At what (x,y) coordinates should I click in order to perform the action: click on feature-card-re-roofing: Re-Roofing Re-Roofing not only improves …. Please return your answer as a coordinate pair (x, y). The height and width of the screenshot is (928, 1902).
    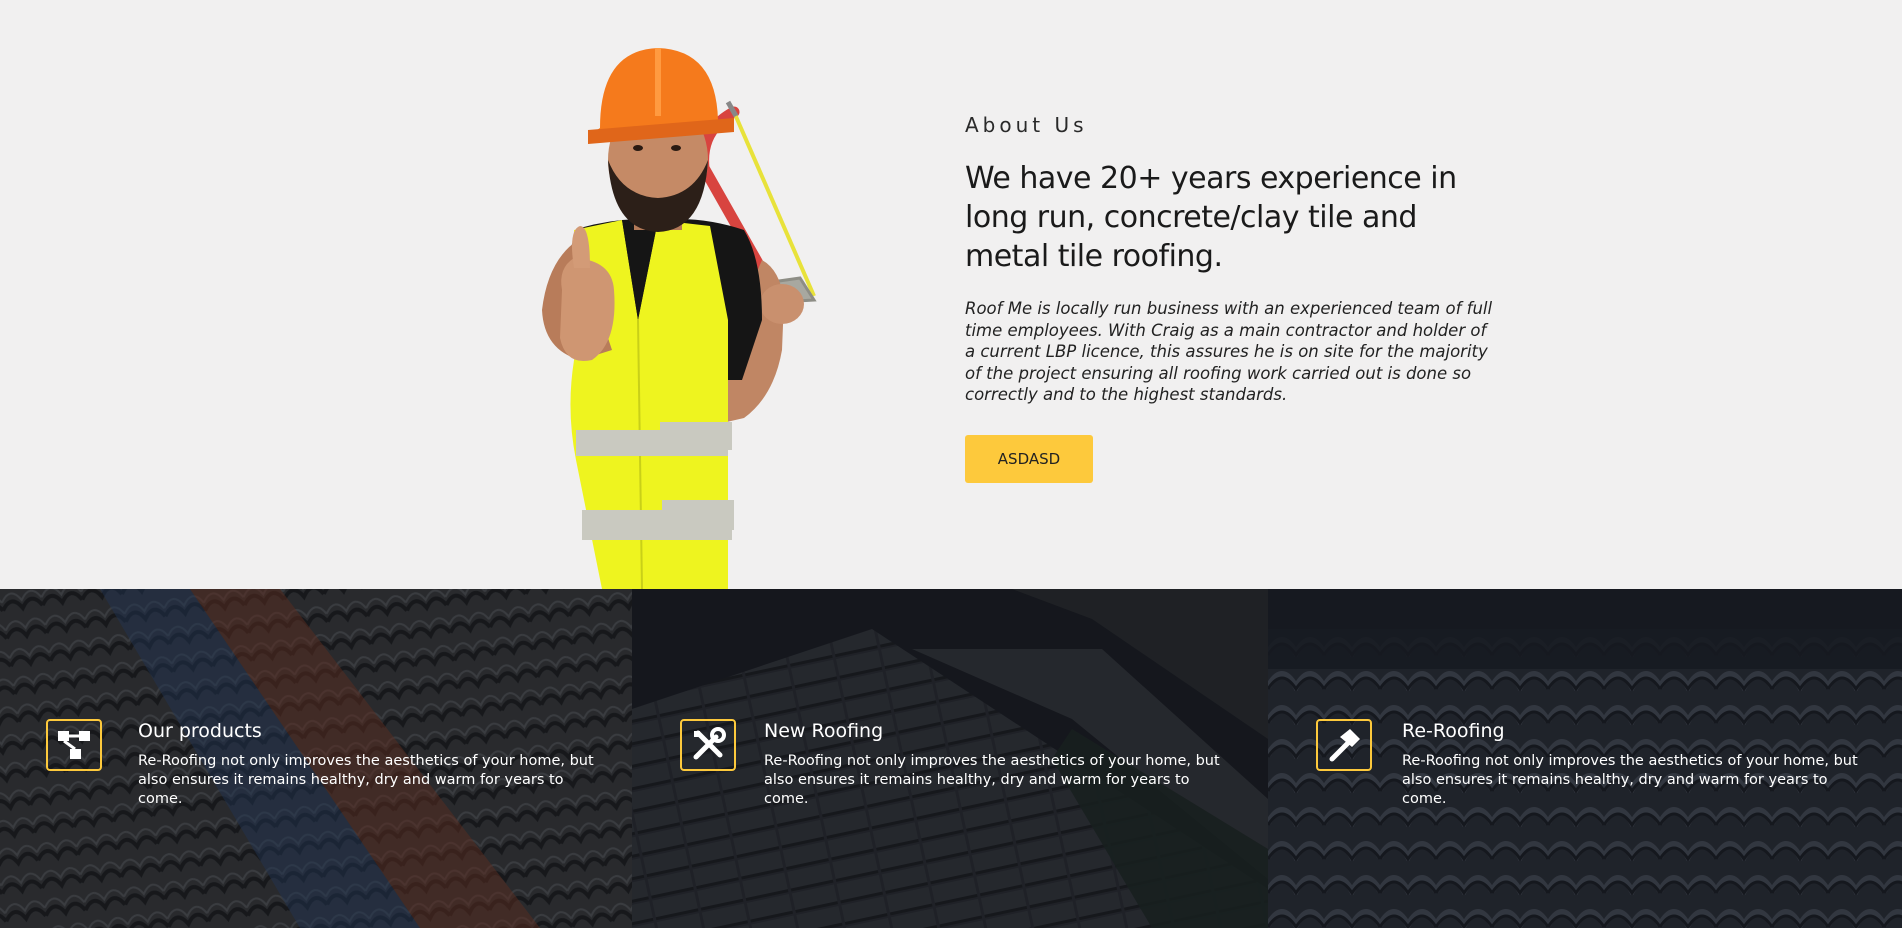
    Looking at the image, I should click on (1585, 758).